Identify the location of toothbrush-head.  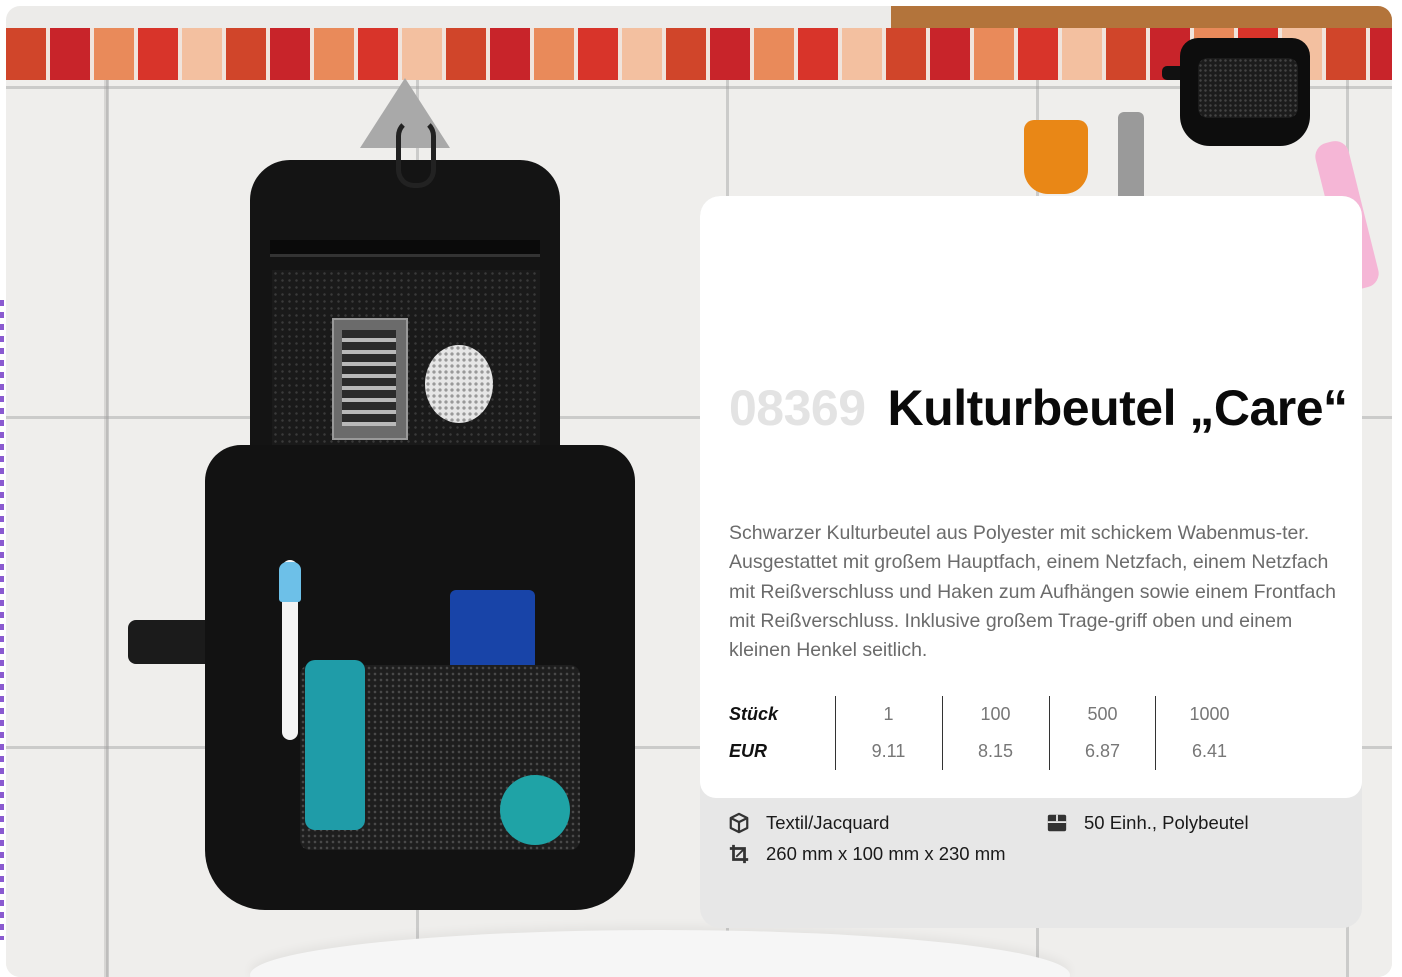
(290, 582).